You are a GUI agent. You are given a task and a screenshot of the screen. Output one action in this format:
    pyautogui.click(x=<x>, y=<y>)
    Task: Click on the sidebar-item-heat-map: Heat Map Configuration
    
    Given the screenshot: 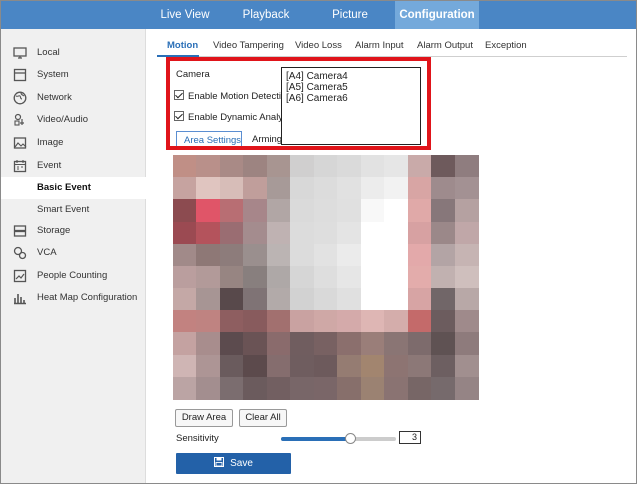 What is the action you would take?
    pyautogui.click(x=73, y=298)
    